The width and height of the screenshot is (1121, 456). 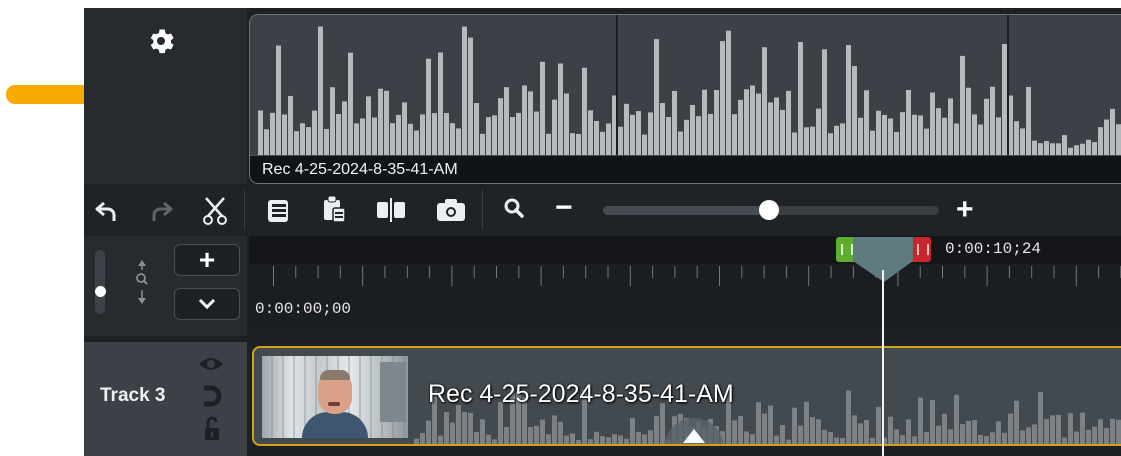 What do you see at coordinates (107, 210) in the screenshot?
I see `undo-icon` at bounding box center [107, 210].